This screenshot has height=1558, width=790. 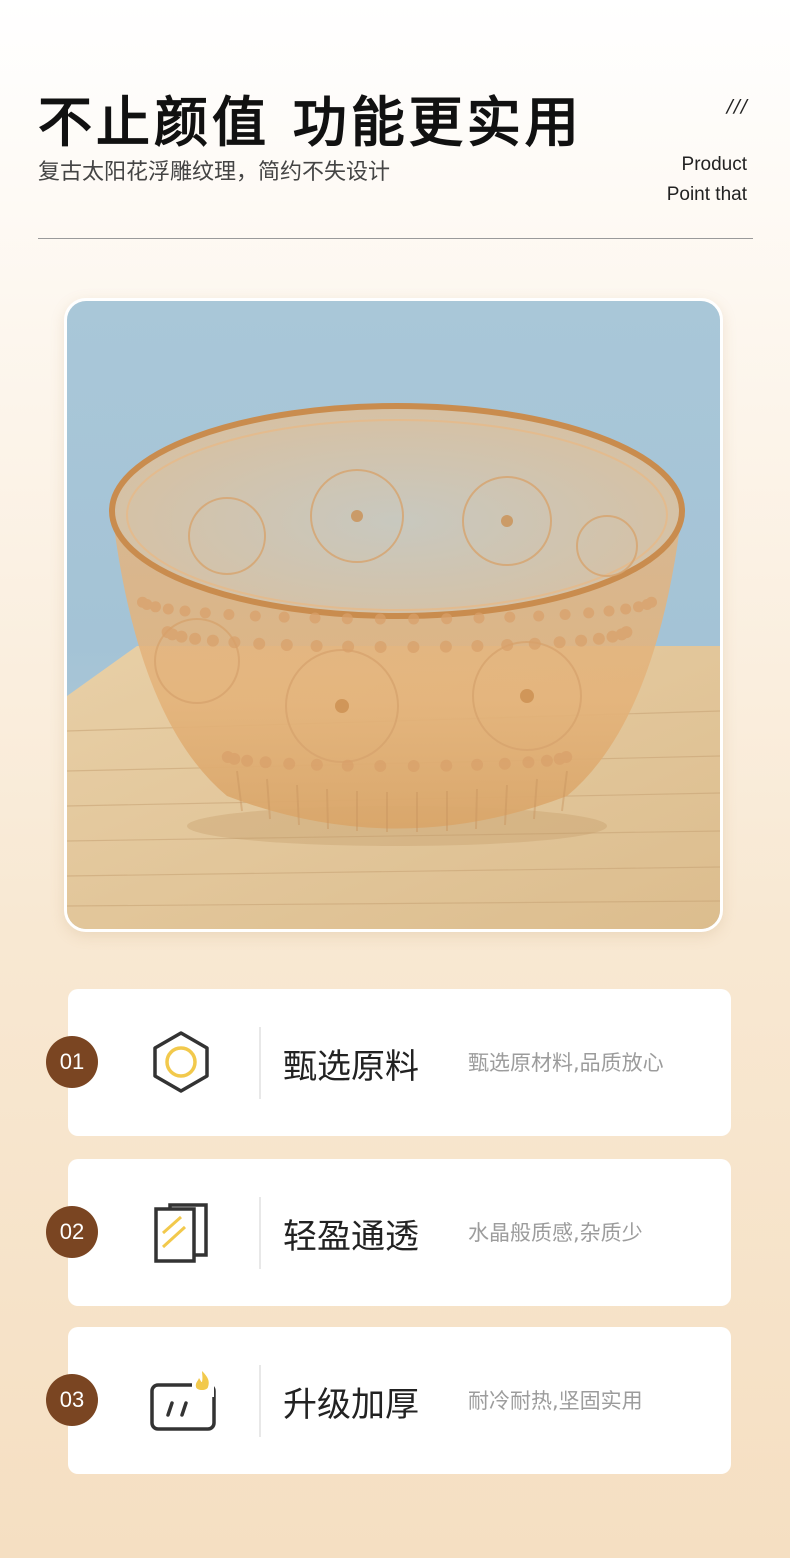 What do you see at coordinates (72, 1400) in the screenshot?
I see `feature-number-badge-3: 03` at bounding box center [72, 1400].